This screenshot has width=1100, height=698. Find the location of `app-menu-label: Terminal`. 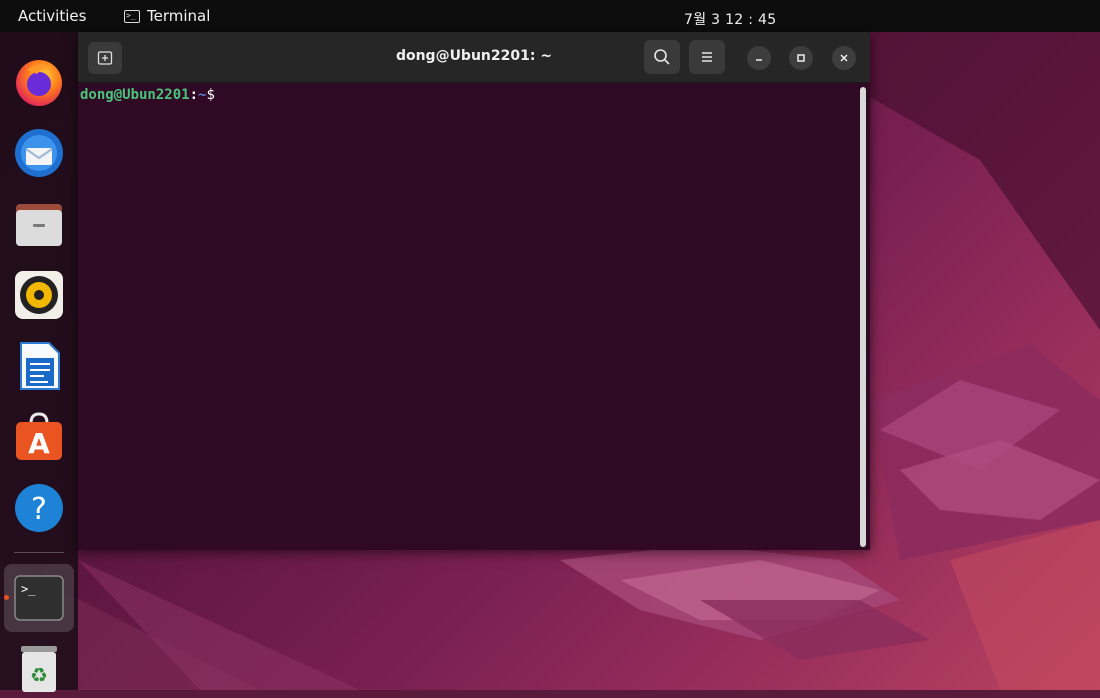

app-menu-label: Terminal is located at coordinates (179, 16).